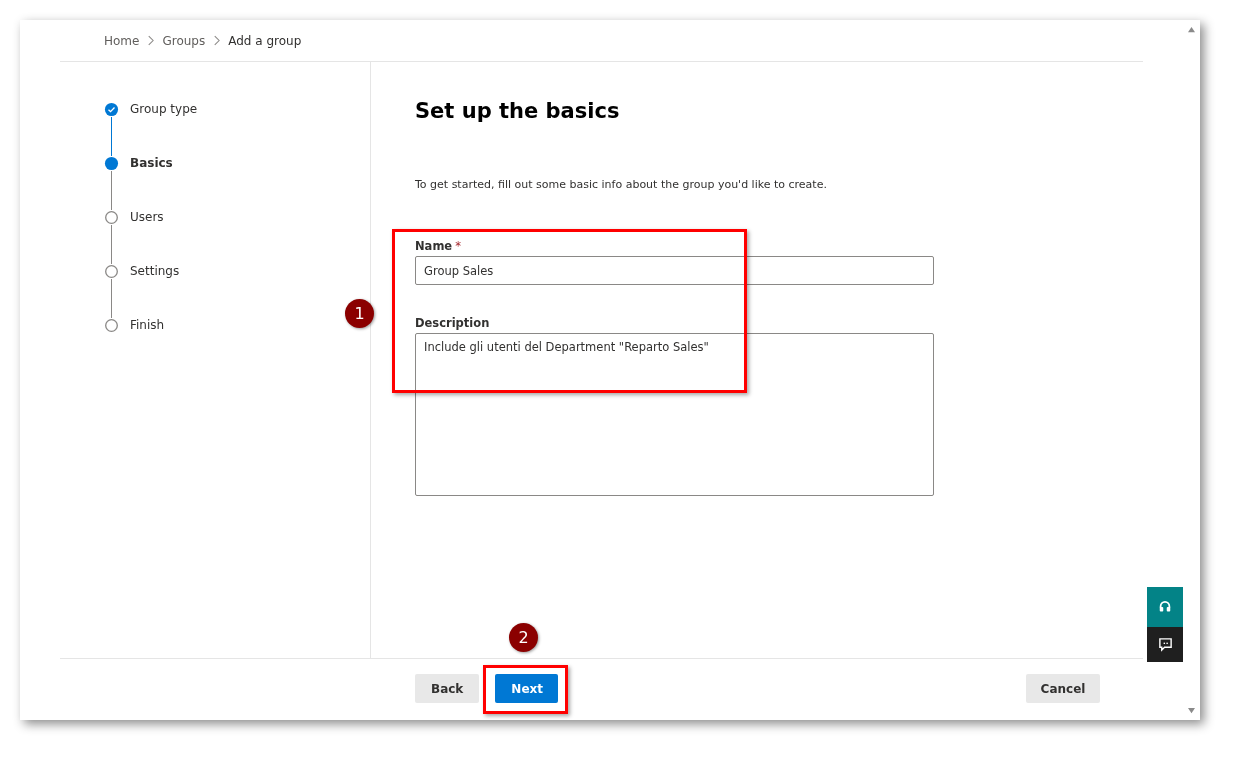 Image resolution: width=1243 pixels, height=762 pixels. Describe the element at coordinates (518, 111) in the screenshot. I see `page-title: Set up the basics` at that location.